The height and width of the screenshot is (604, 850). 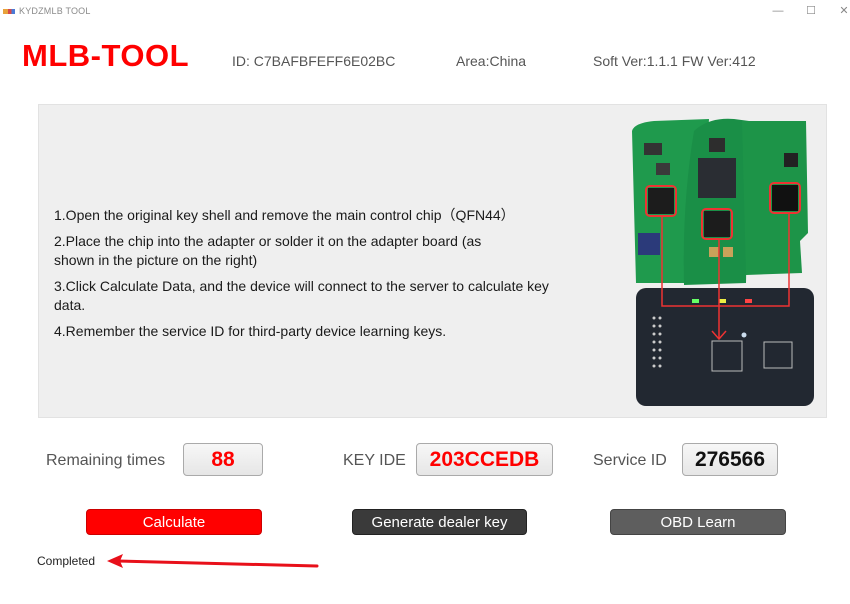 What do you see at coordinates (66, 561) in the screenshot?
I see `status-text: Completed` at bounding box center [66, 561].